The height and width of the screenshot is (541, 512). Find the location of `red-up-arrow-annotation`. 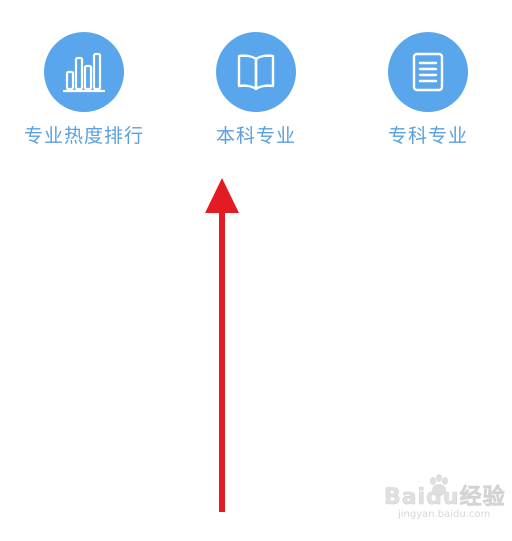

red-up-arrow-annotation is located at coordinates (222, 345).